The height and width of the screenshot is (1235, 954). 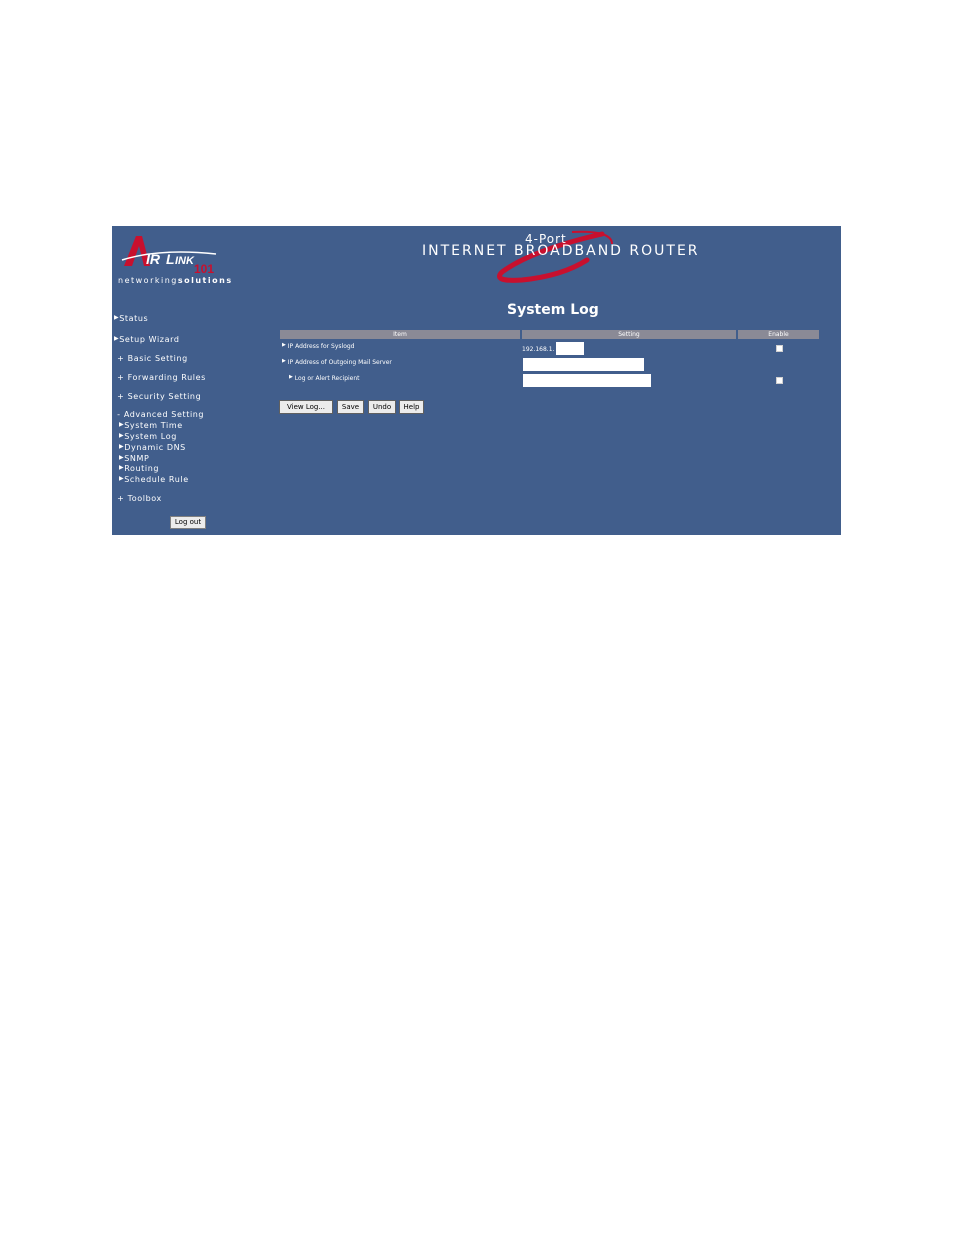 I want to click on sidebar-item-status: ▶Status, so click(x=131, y=318).